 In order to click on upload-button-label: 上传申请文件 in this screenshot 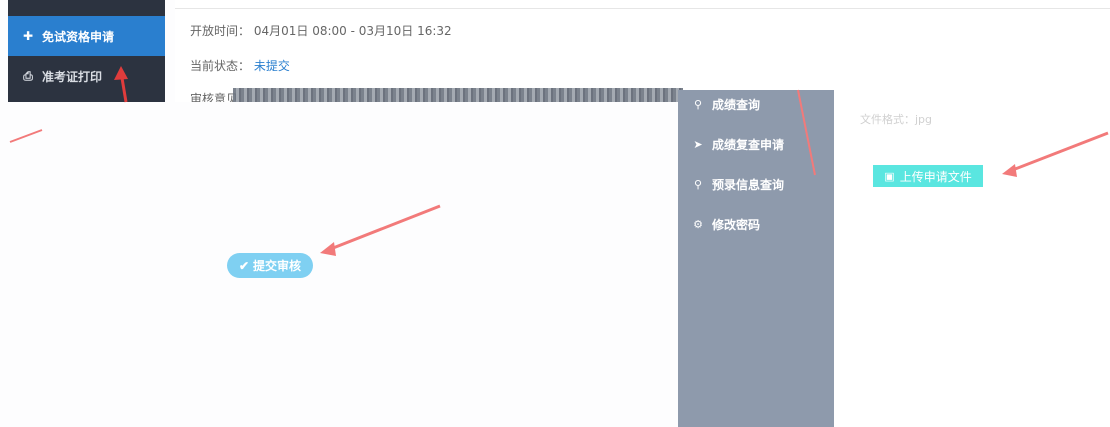, I will do `click(935, 176)`.